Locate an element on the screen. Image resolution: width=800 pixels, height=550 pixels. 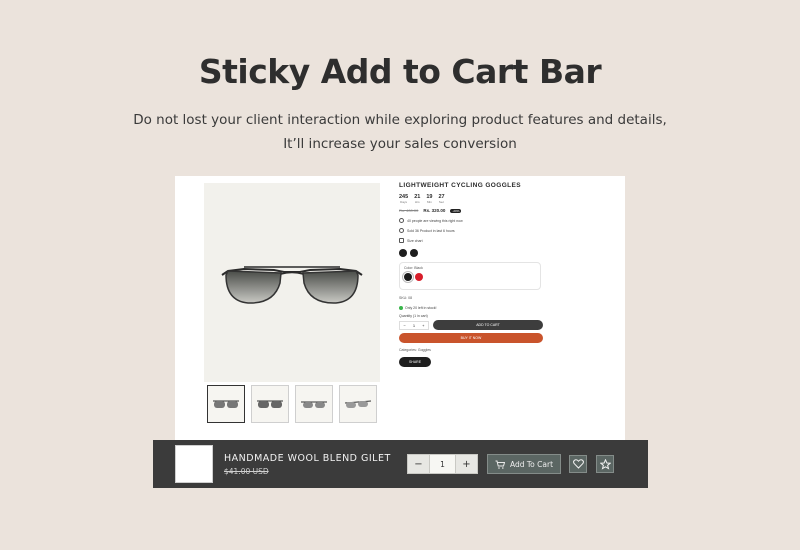
sticky-product-thumbnail is located at coordinates (194, 464).